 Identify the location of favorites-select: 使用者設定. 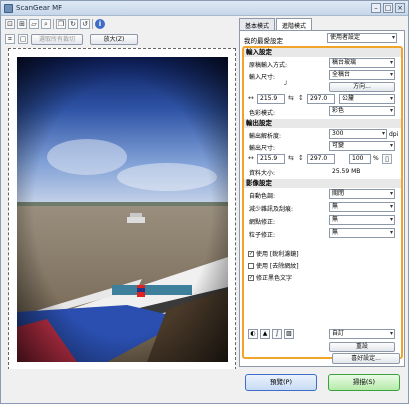
(362, 38).